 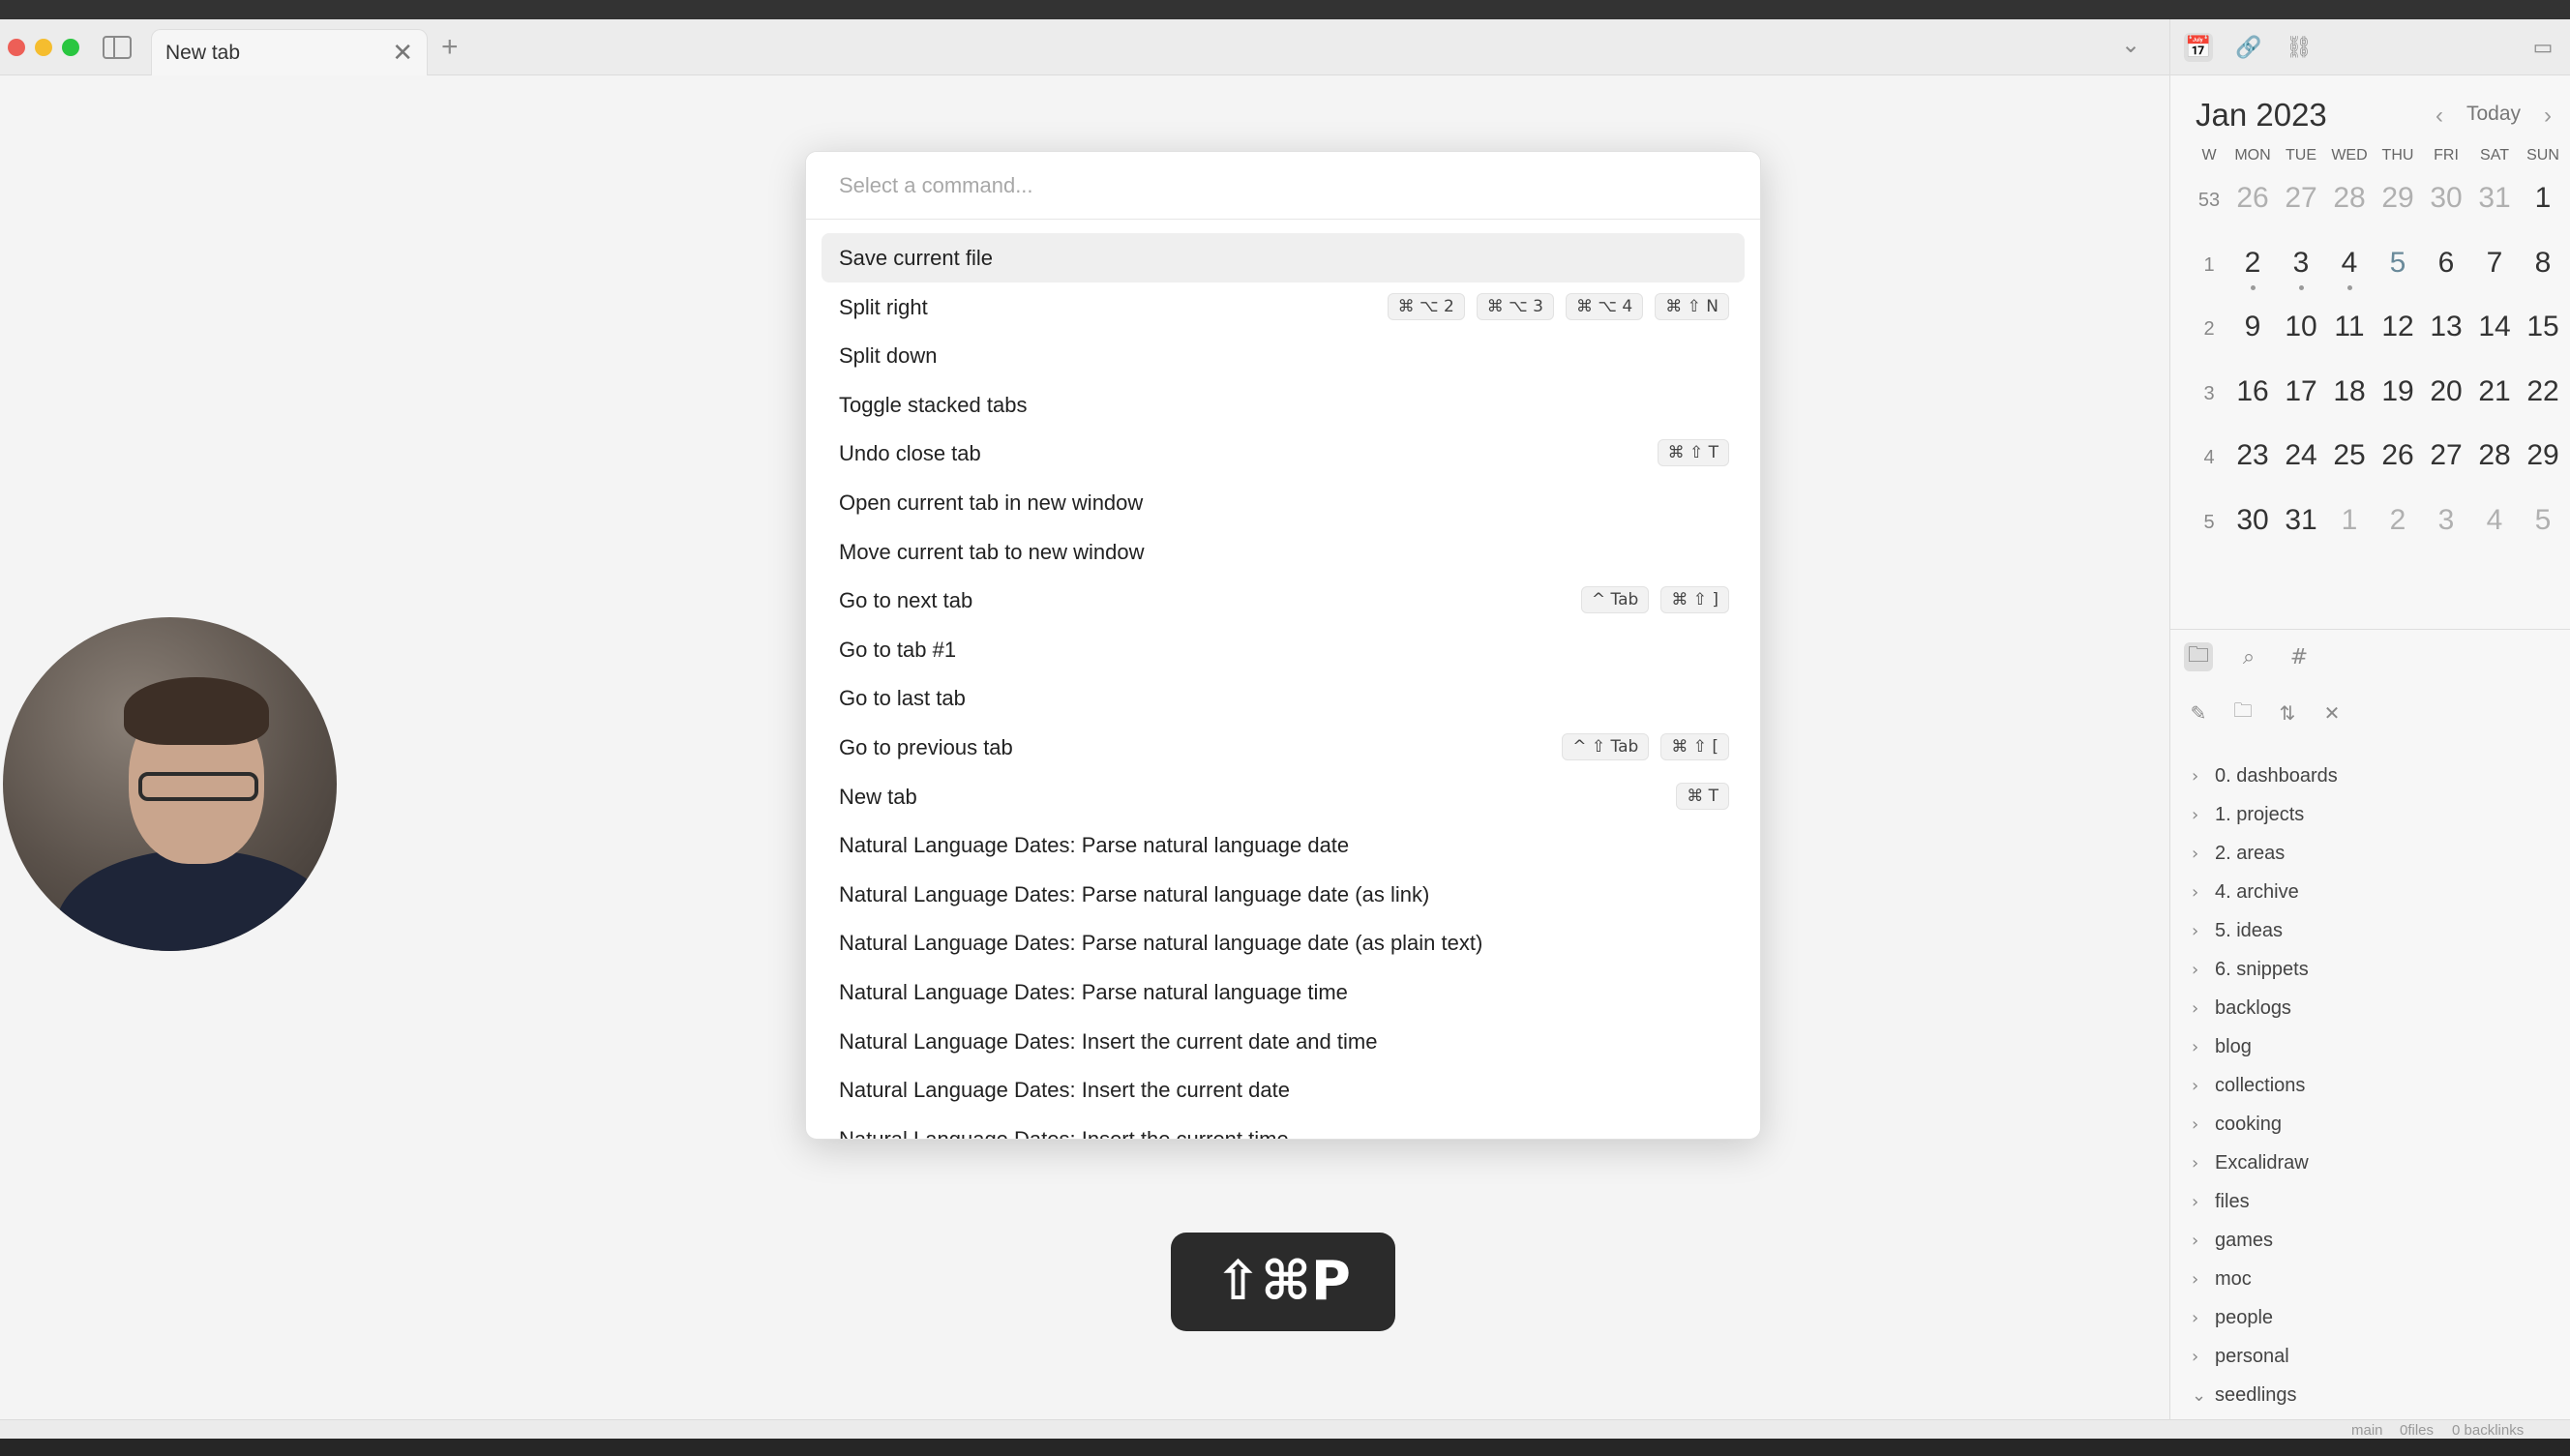 What do you see at coordinates (2350, 450) in the screenshot?
I see `calendar-day: 25` at bounding box center [2350, 450].